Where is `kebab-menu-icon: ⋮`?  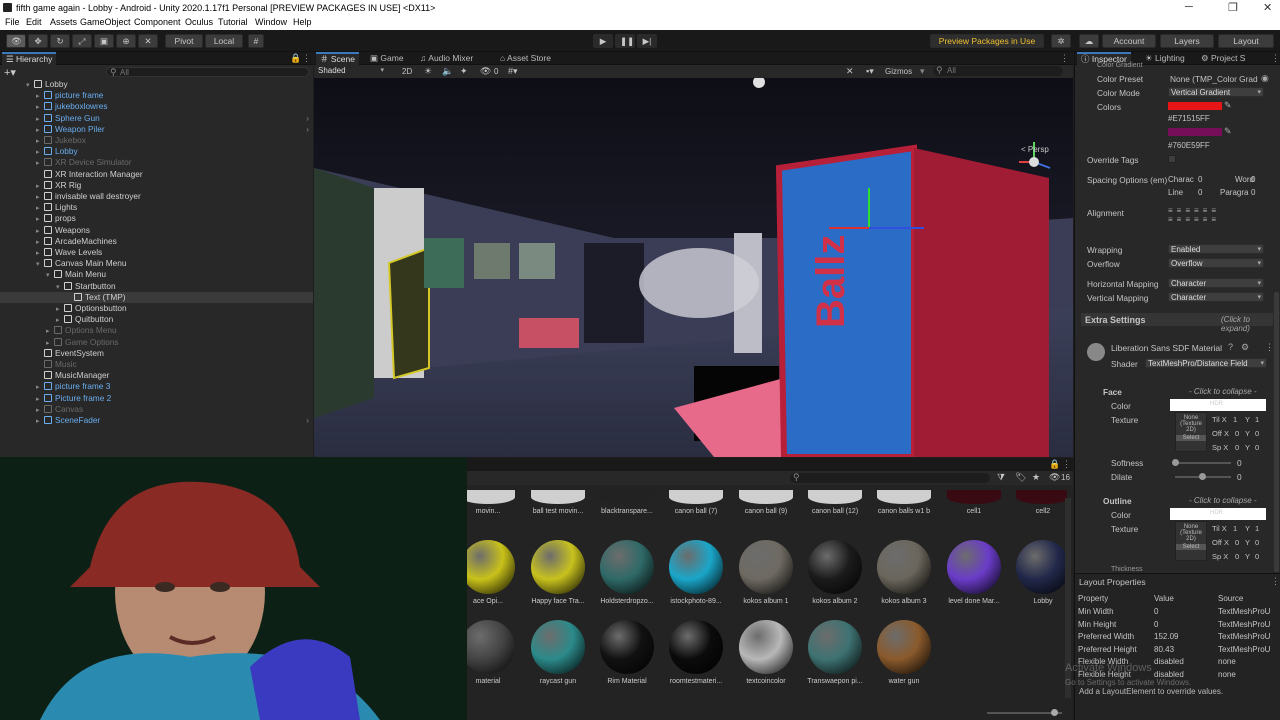 kebab-menu-icon: ⋮ is located at coordinates (306, 58).